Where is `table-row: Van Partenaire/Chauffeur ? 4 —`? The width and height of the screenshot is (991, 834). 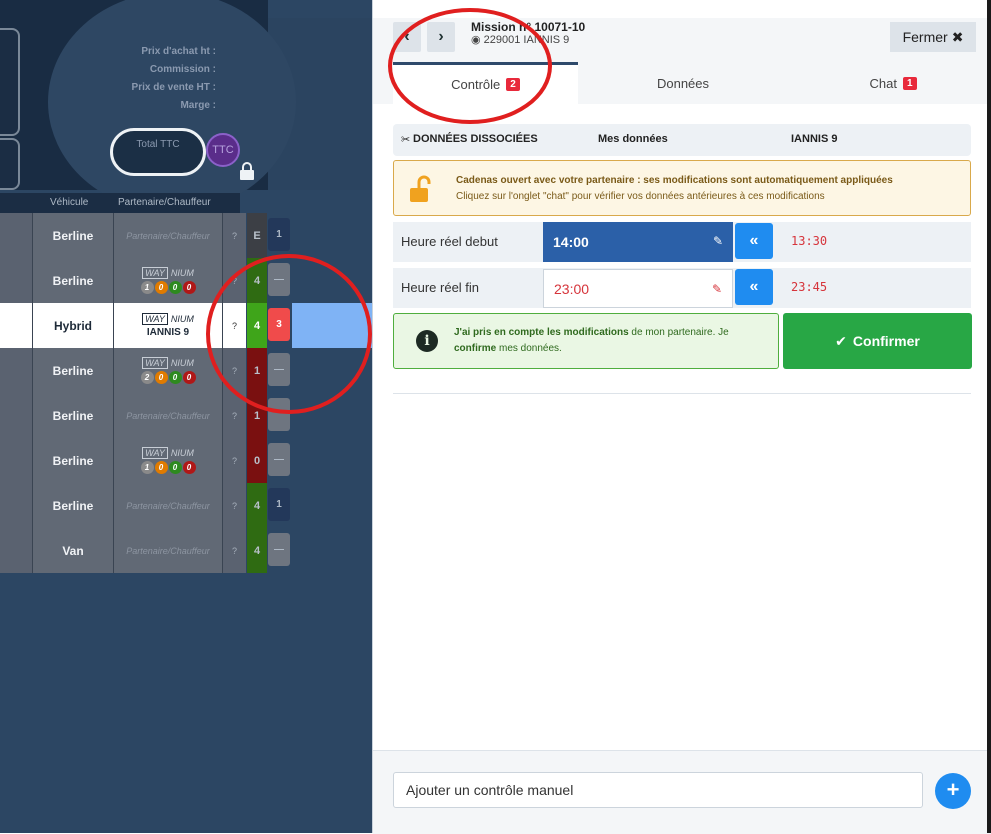 table-row: Van Partenaire/Chauffeur ? 4 — is located at coordinates (146, 550).